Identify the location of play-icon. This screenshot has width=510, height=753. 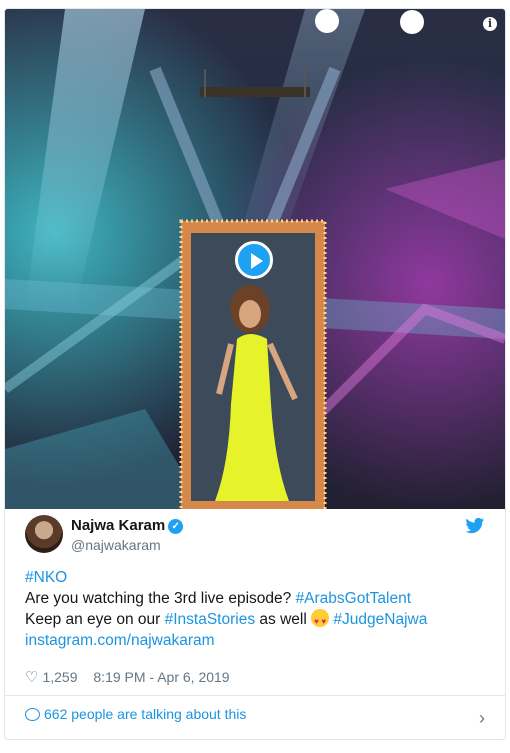
(254, 260).